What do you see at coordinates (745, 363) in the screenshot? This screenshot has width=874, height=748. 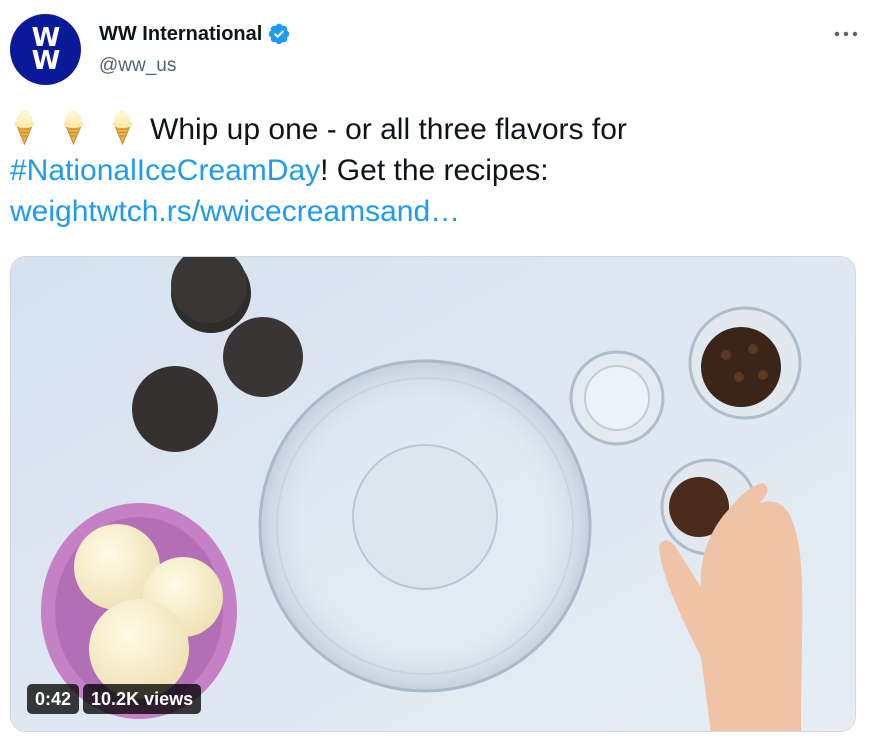 I see `chocolate-chips-bowl` at bounding box center [745, 363].